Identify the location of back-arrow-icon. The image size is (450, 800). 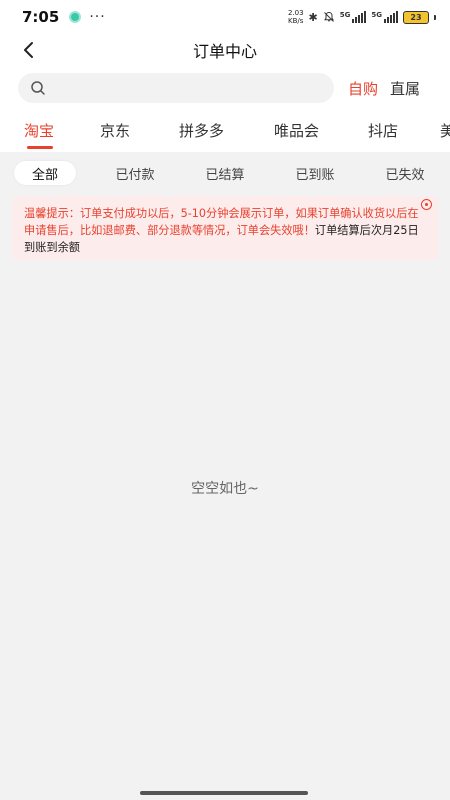
(28, 50).